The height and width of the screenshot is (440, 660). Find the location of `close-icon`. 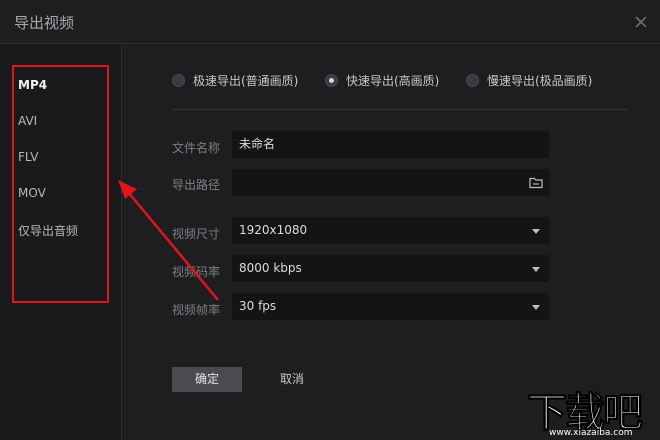

close-icon is located at coordinates (641, 22).